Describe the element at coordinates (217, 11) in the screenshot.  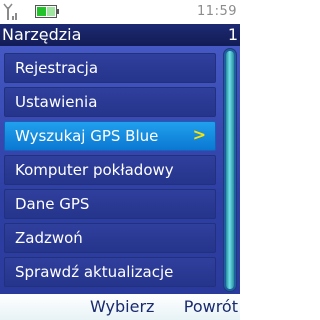
I see `clock: 11:59` at that location.